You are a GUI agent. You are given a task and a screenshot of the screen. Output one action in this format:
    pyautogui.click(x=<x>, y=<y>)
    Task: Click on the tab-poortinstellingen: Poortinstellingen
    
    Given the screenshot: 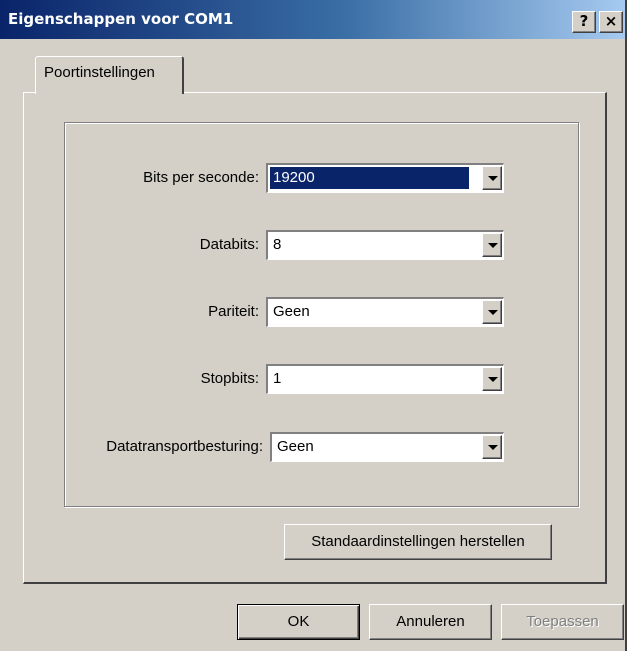 What is the action you would take?
    pyautogui.click(x=109, y=75)
    